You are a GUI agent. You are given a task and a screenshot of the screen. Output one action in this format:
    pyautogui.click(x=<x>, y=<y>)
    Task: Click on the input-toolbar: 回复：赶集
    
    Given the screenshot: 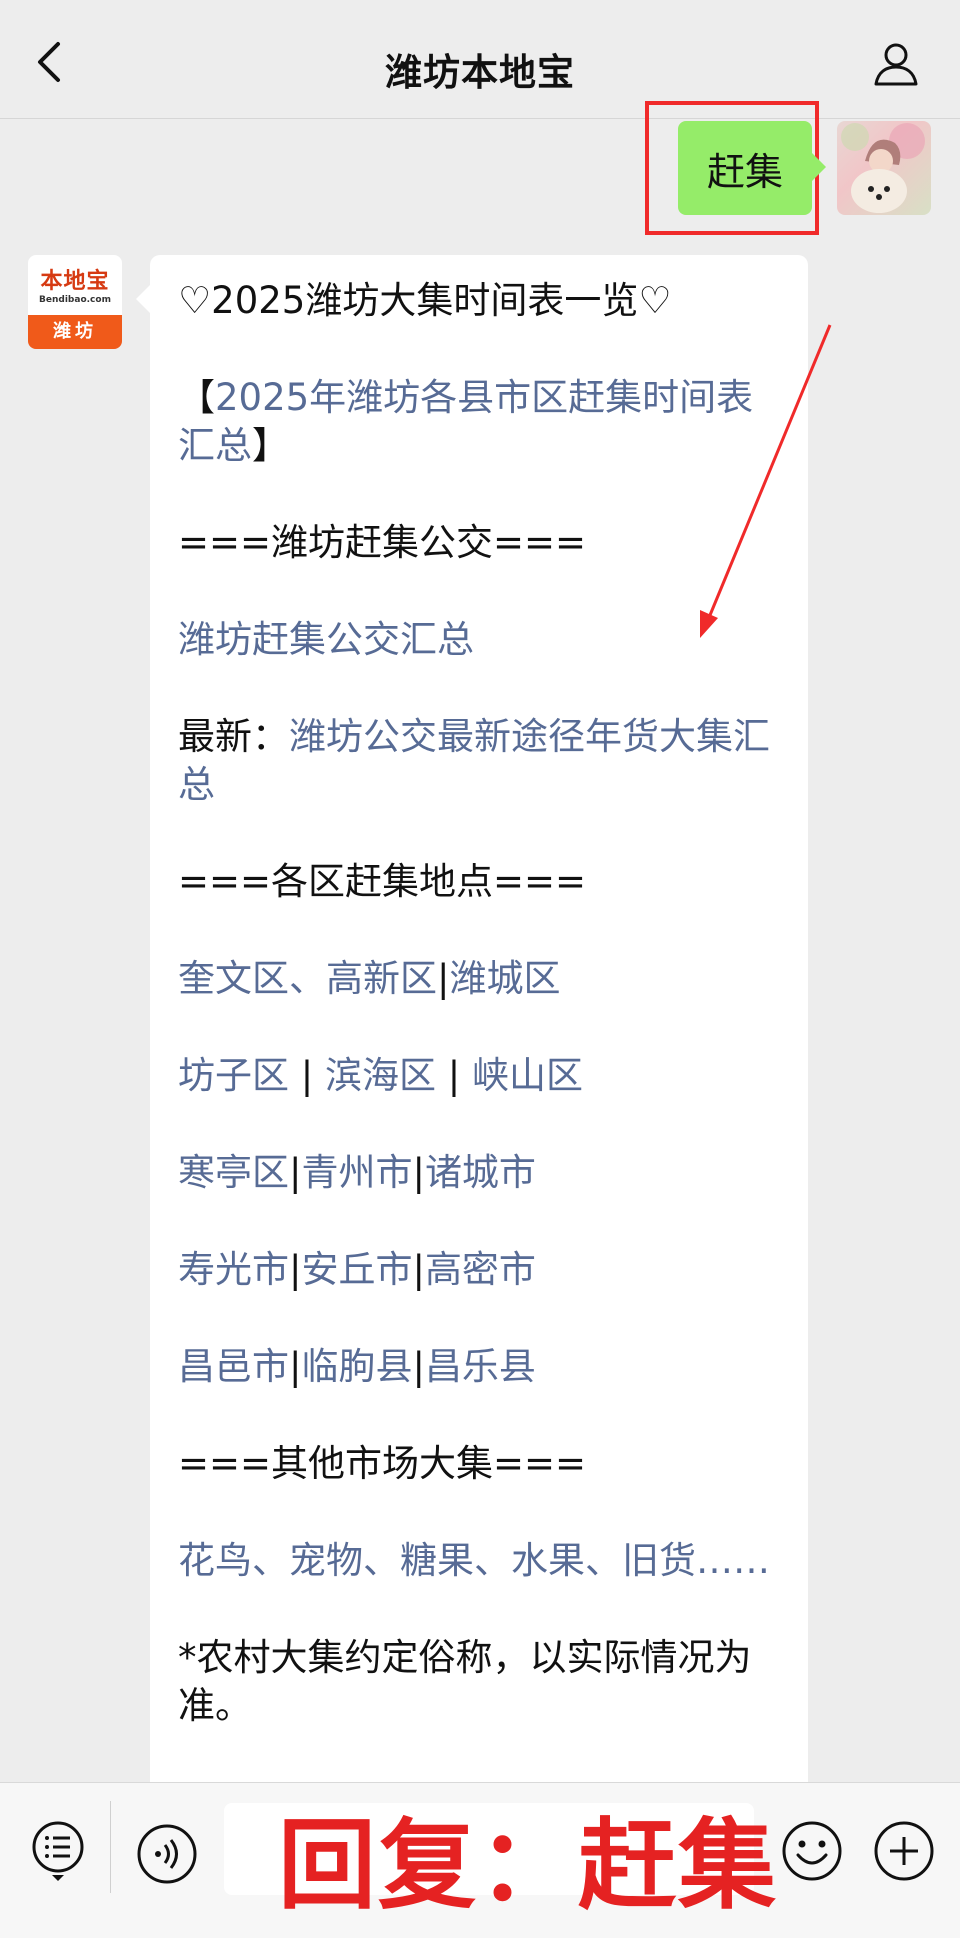 What is the action you would take?
    pyautogui.click(x=480, y=1860)
    